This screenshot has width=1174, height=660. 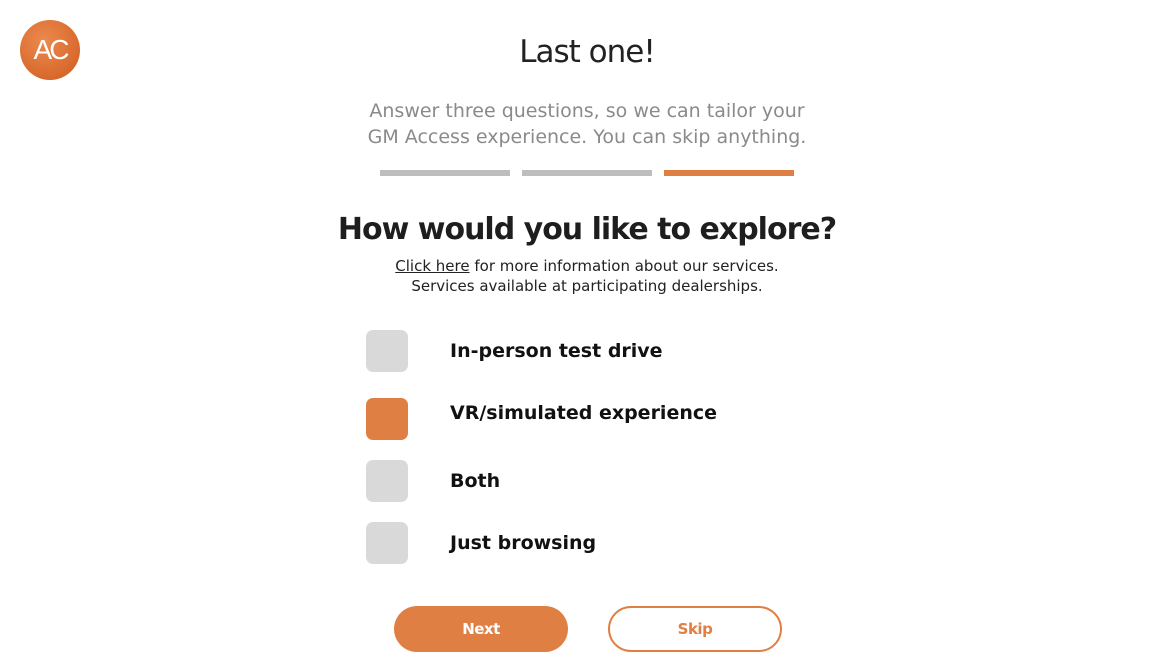 What do you see at coordinates (387, 419) in the screenshot?
I see `option-checkbox-selected` at bounding box center [387, 419].